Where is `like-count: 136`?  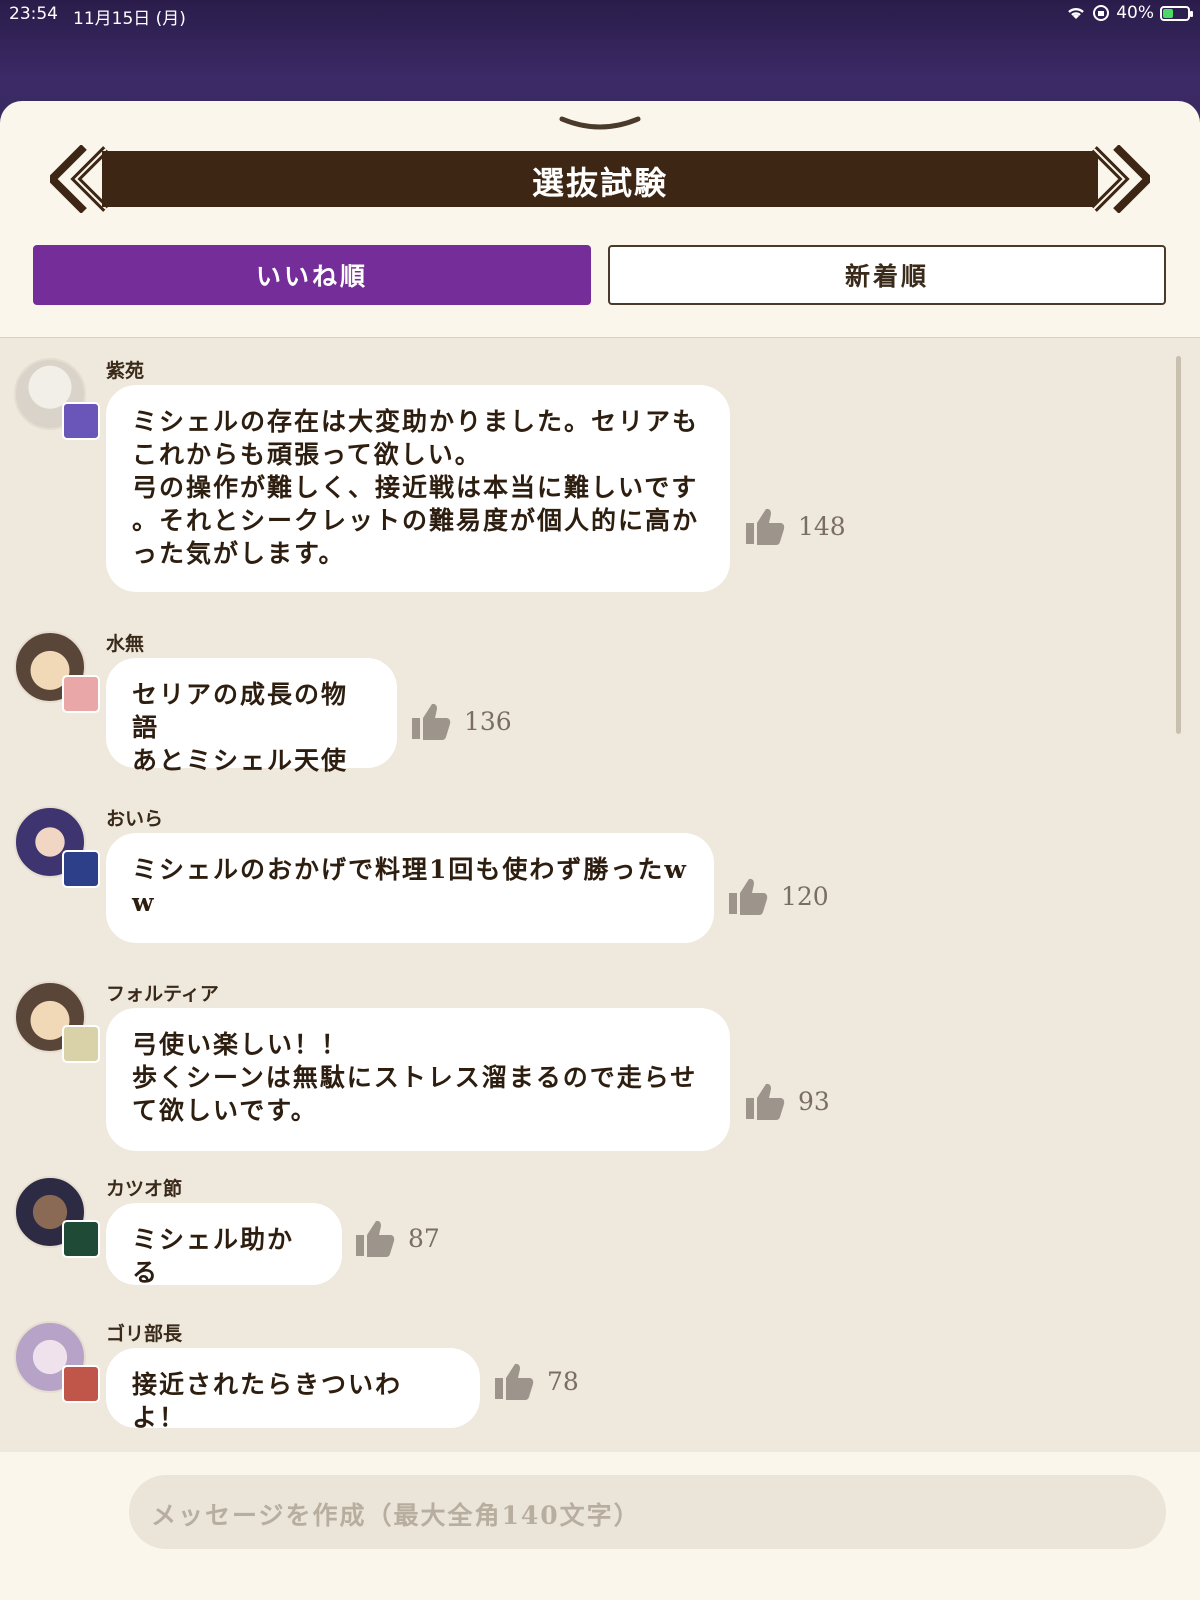 like-count: 136 is located at coordinates (488, 721).